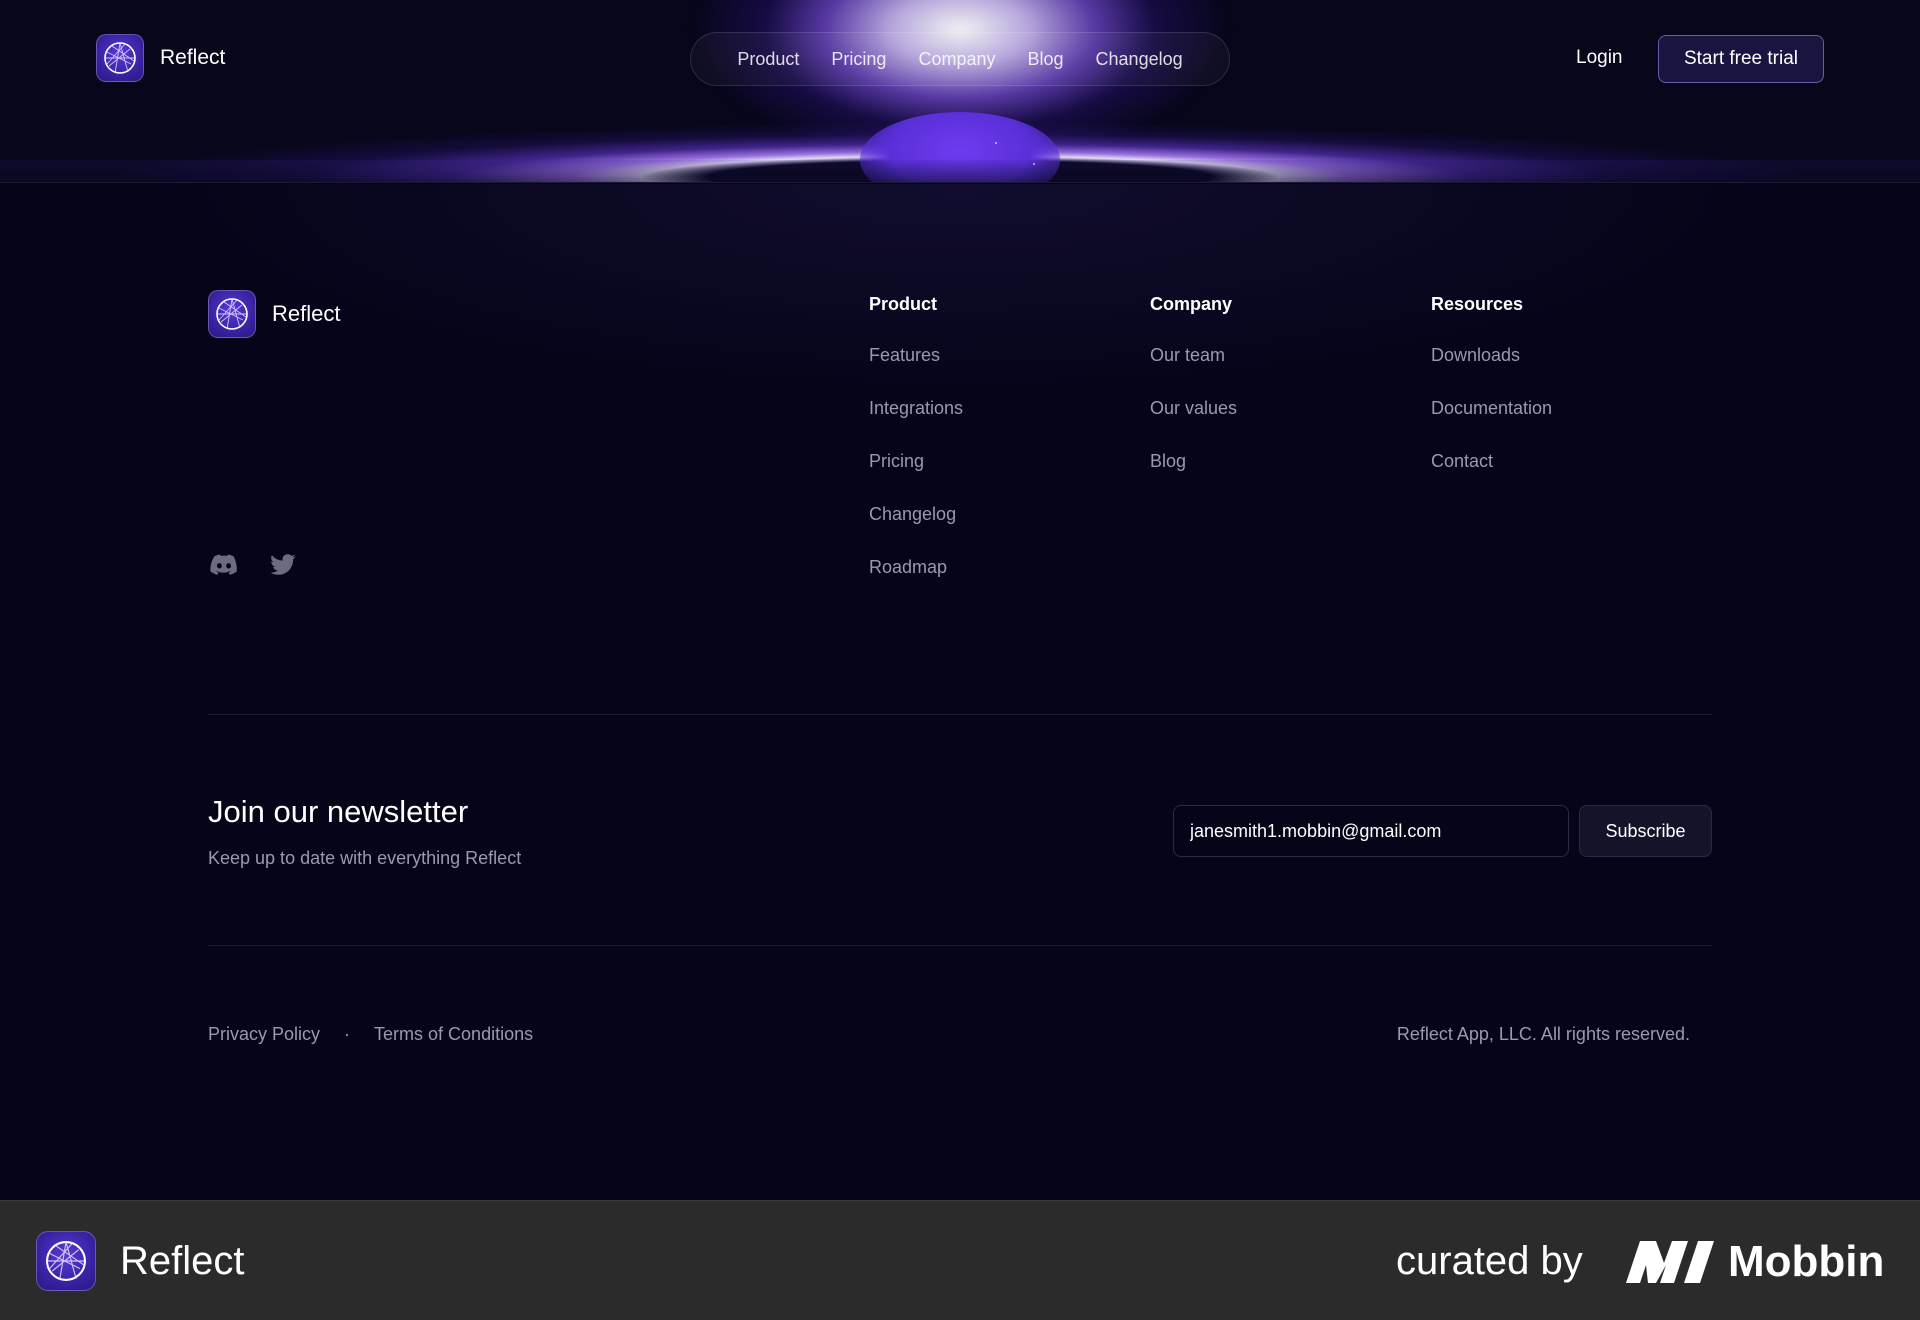 The image size is (1920, 1320). I want to click on footer-column-company: Company Our team Our values Blog, so click(1193, 399).